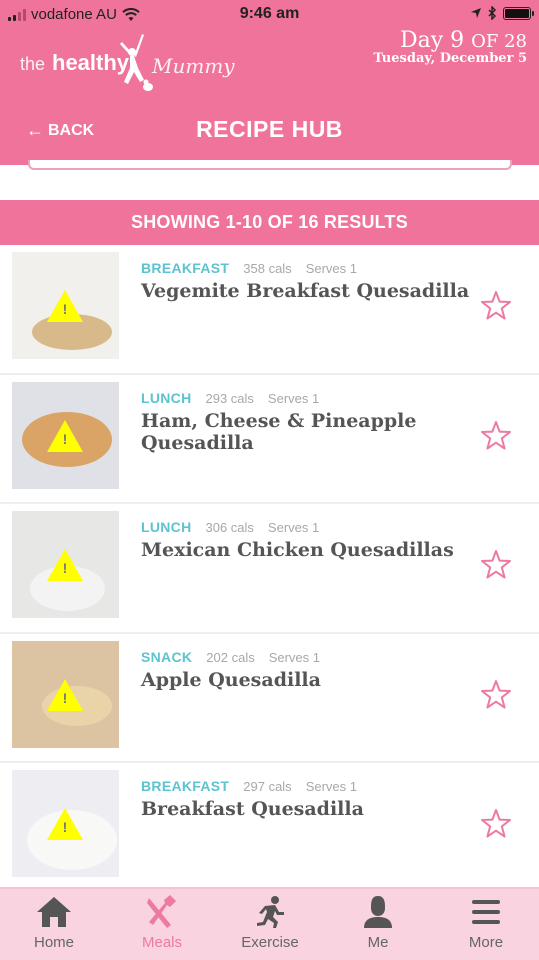 The image size is (539, 960). Describe the element at coordinates (270, 165) in the screenshot. I see `search-field` at that location.